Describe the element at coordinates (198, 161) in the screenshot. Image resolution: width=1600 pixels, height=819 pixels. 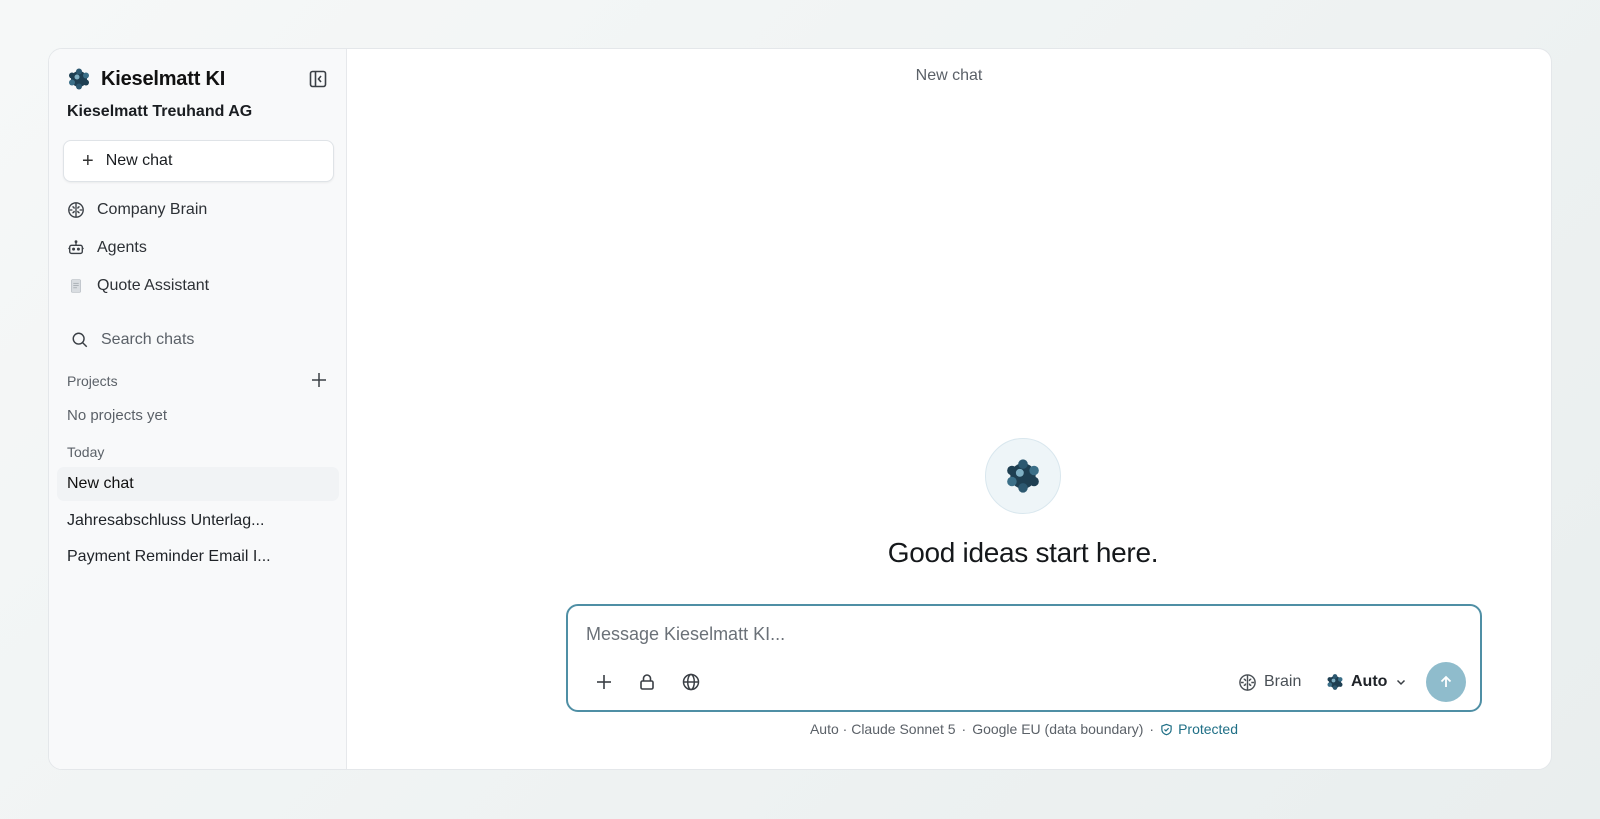
I see `new-chat-button: + New chat` at that location.